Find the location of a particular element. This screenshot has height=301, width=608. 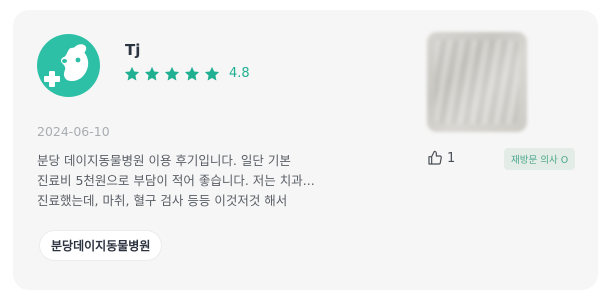

like-button: 1 is located at coordinates (441, 158).